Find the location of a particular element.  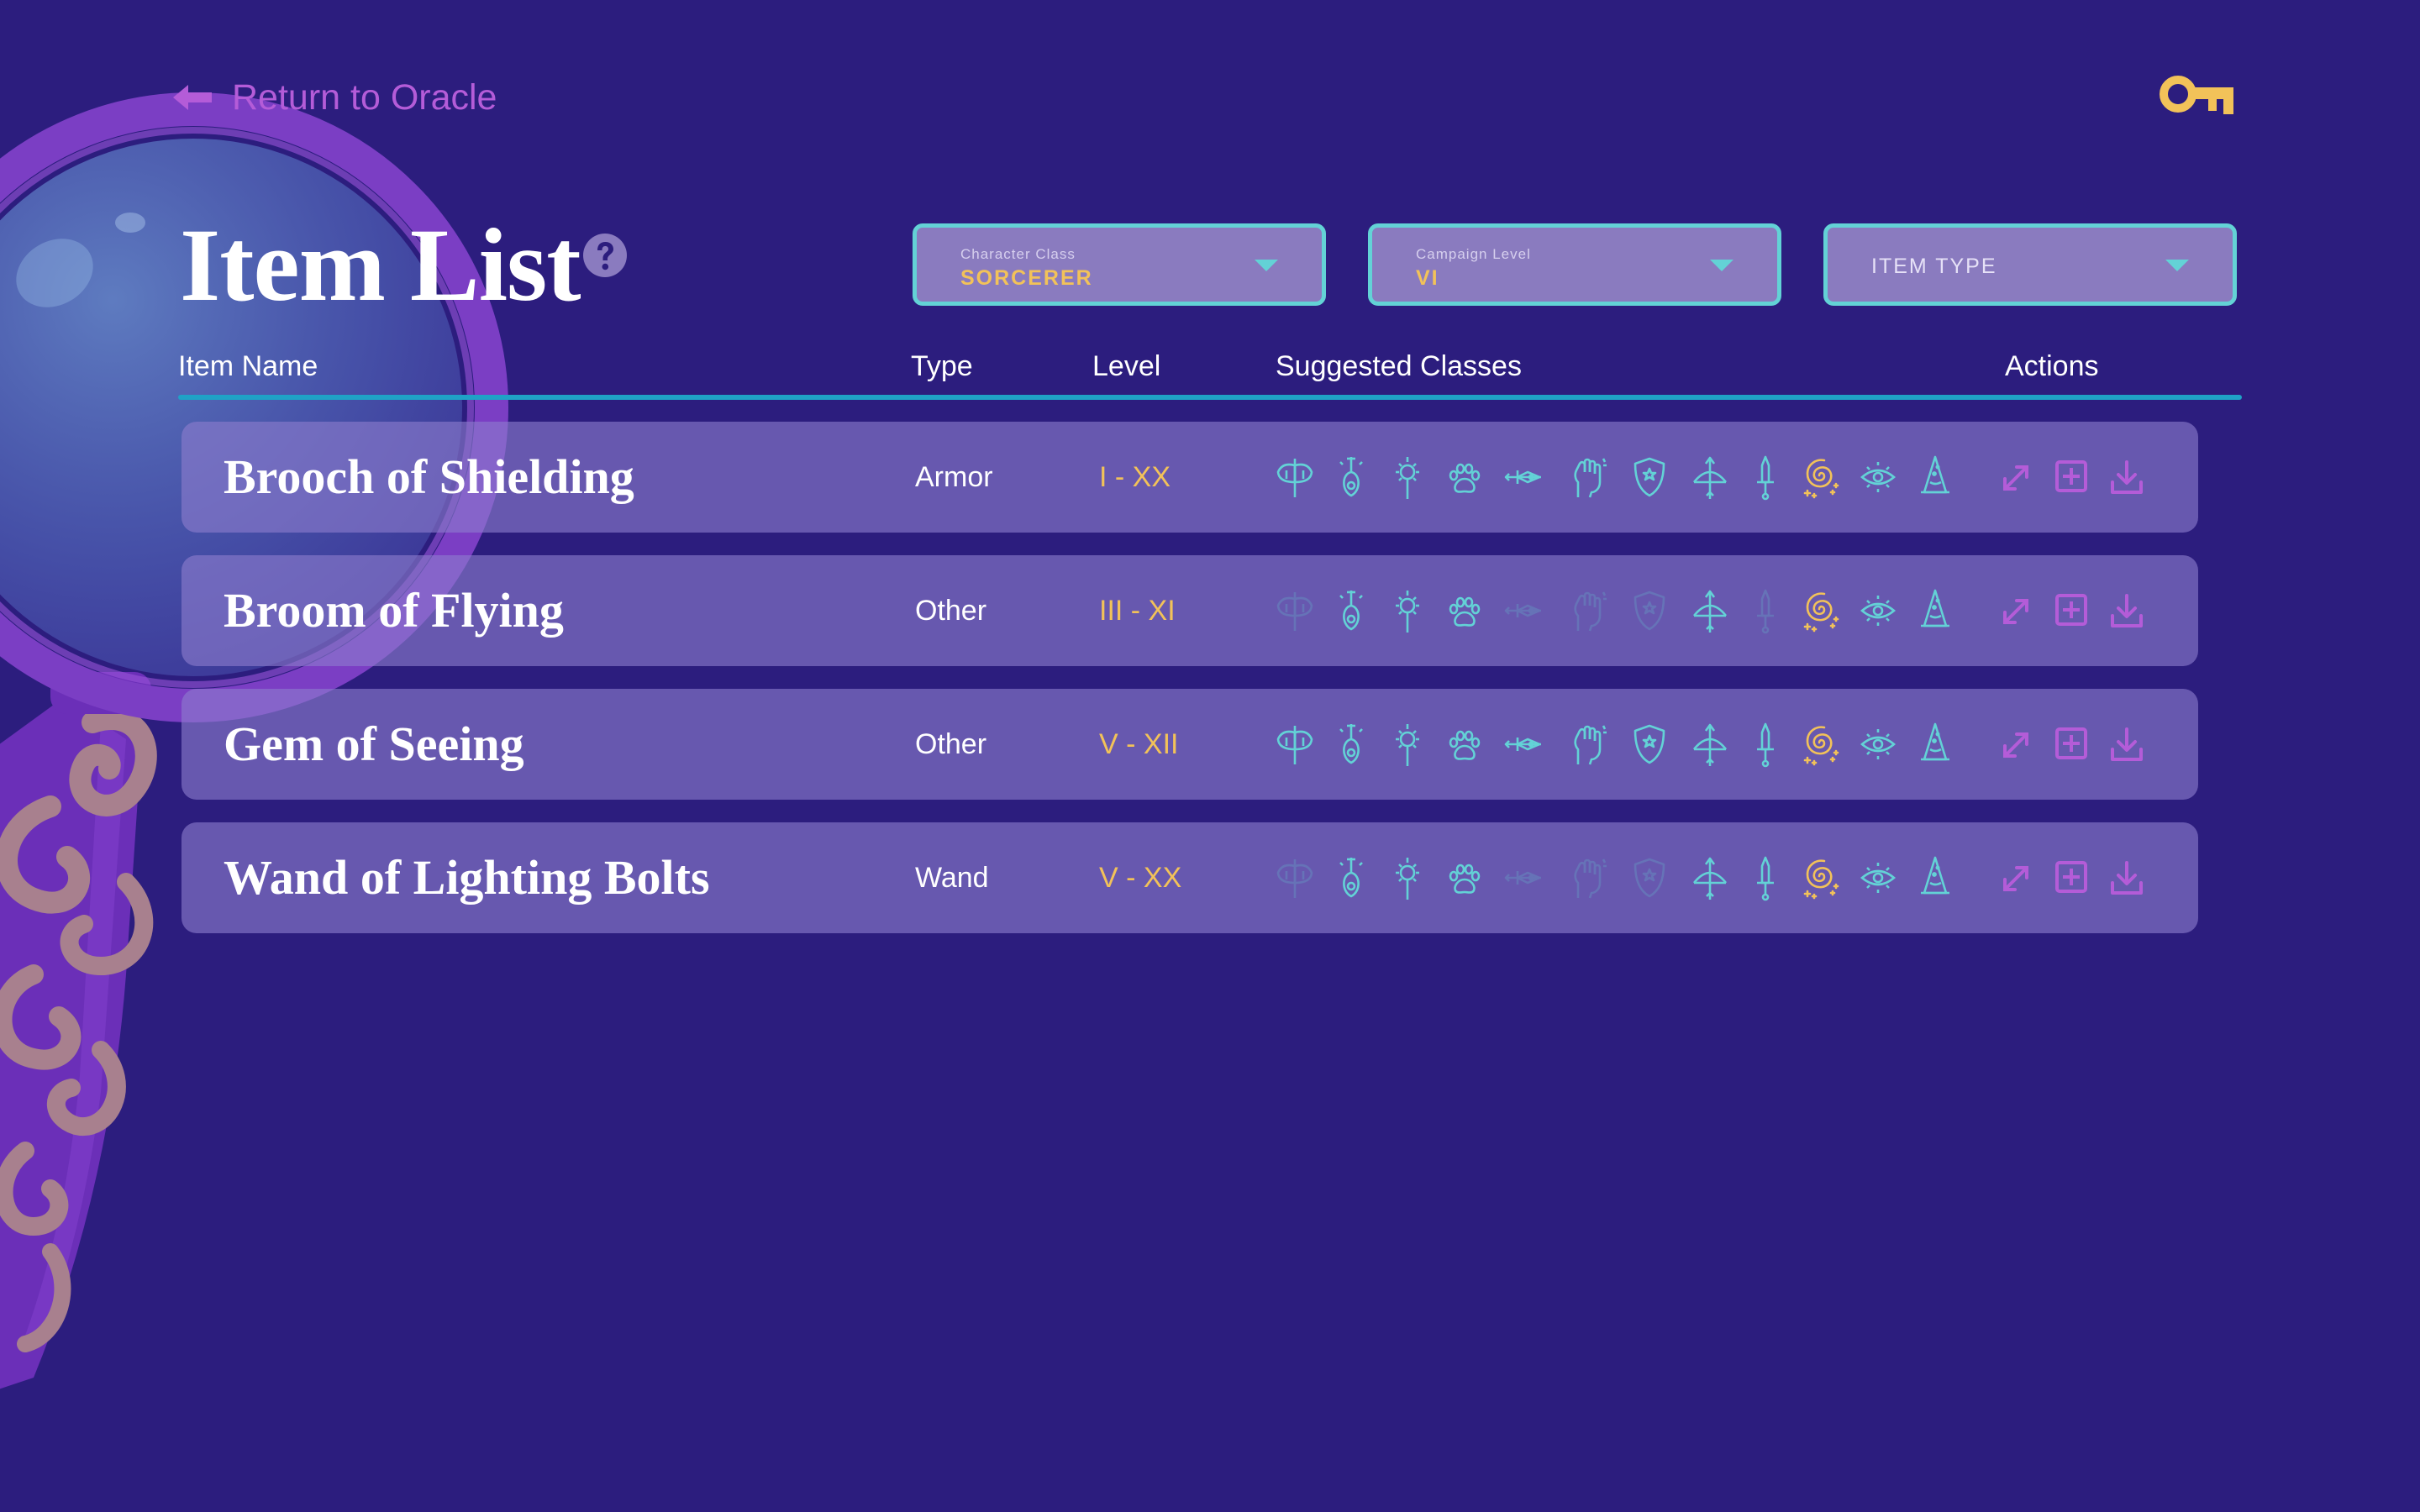

item-level: I - XX is located at coordinates (1135, 477).